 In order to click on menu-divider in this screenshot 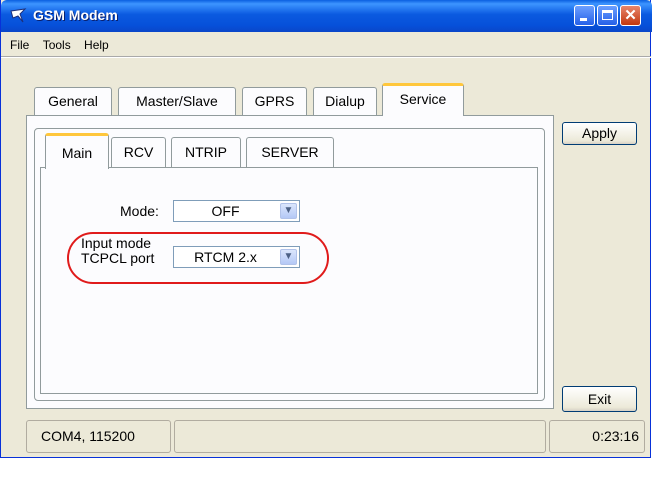, I will do `click(326, 57)`.